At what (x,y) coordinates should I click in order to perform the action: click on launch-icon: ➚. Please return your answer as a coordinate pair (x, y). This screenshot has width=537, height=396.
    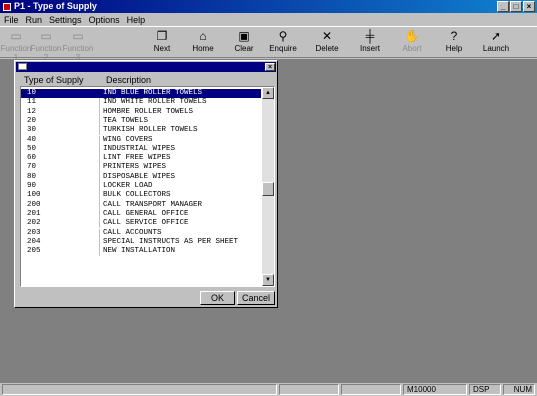
    Looking at the image, I should click on (496, 36).